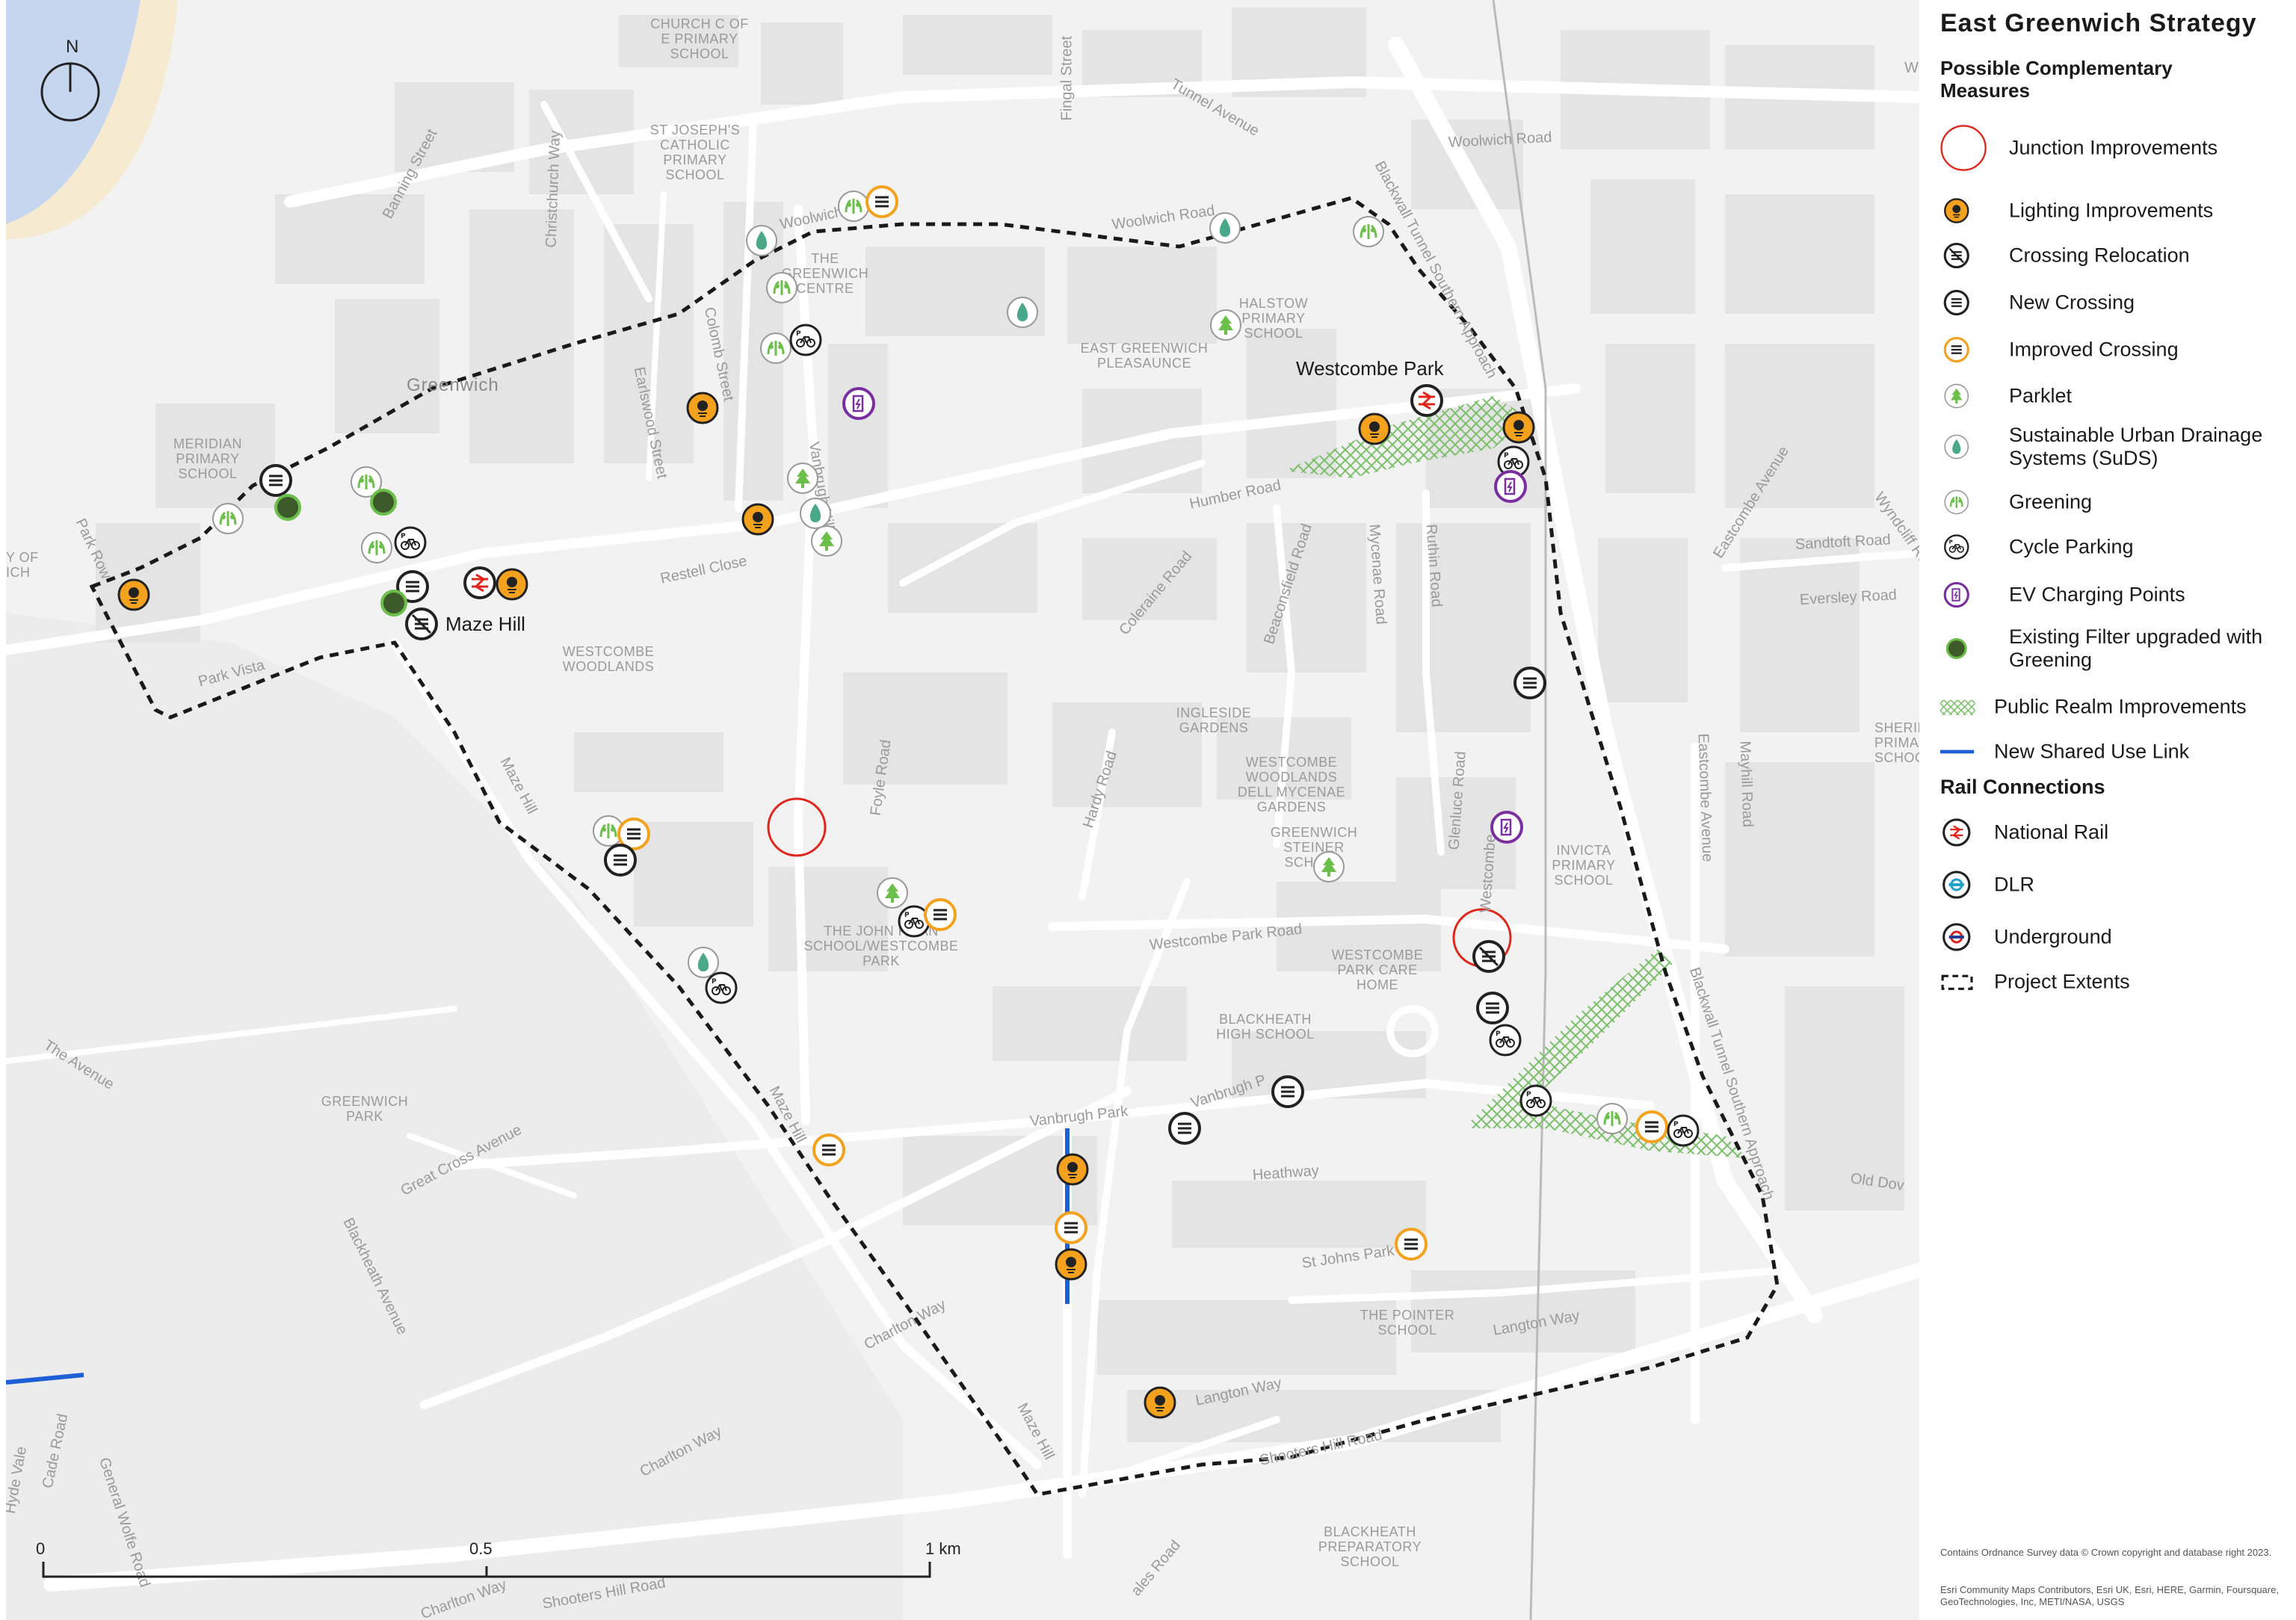  What do you see at coordinates (1957, 885) in the screenshot?
I see `dlr-icon` at bounding box center [1957, 885].